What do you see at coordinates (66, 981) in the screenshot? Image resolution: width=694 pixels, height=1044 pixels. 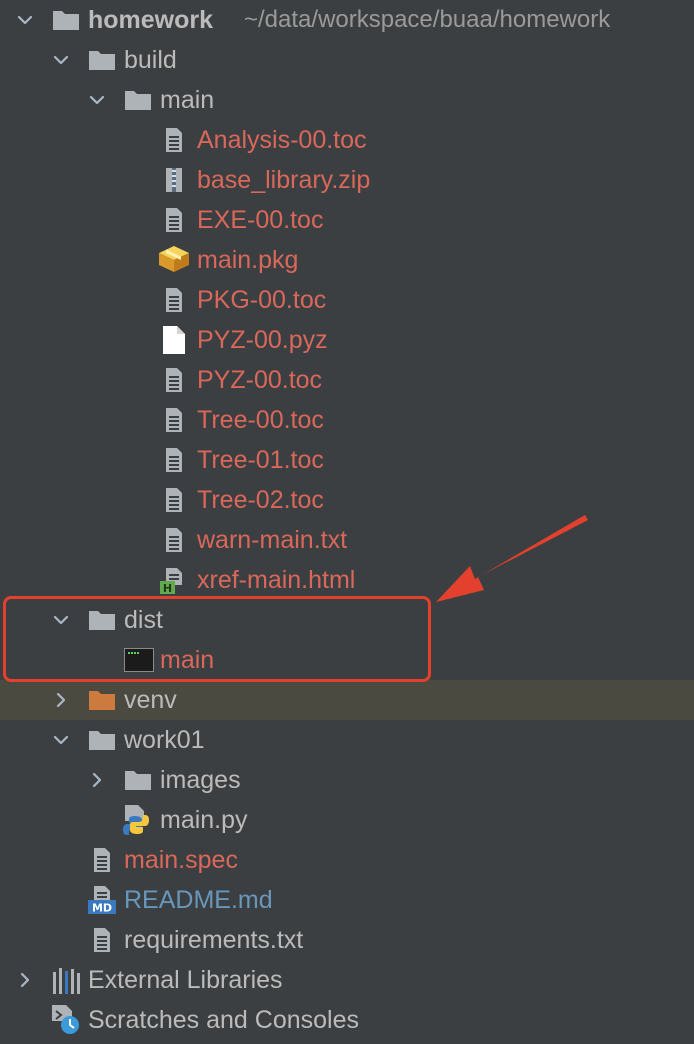 I see `libraries-icon` at bounding box center [66, 981].